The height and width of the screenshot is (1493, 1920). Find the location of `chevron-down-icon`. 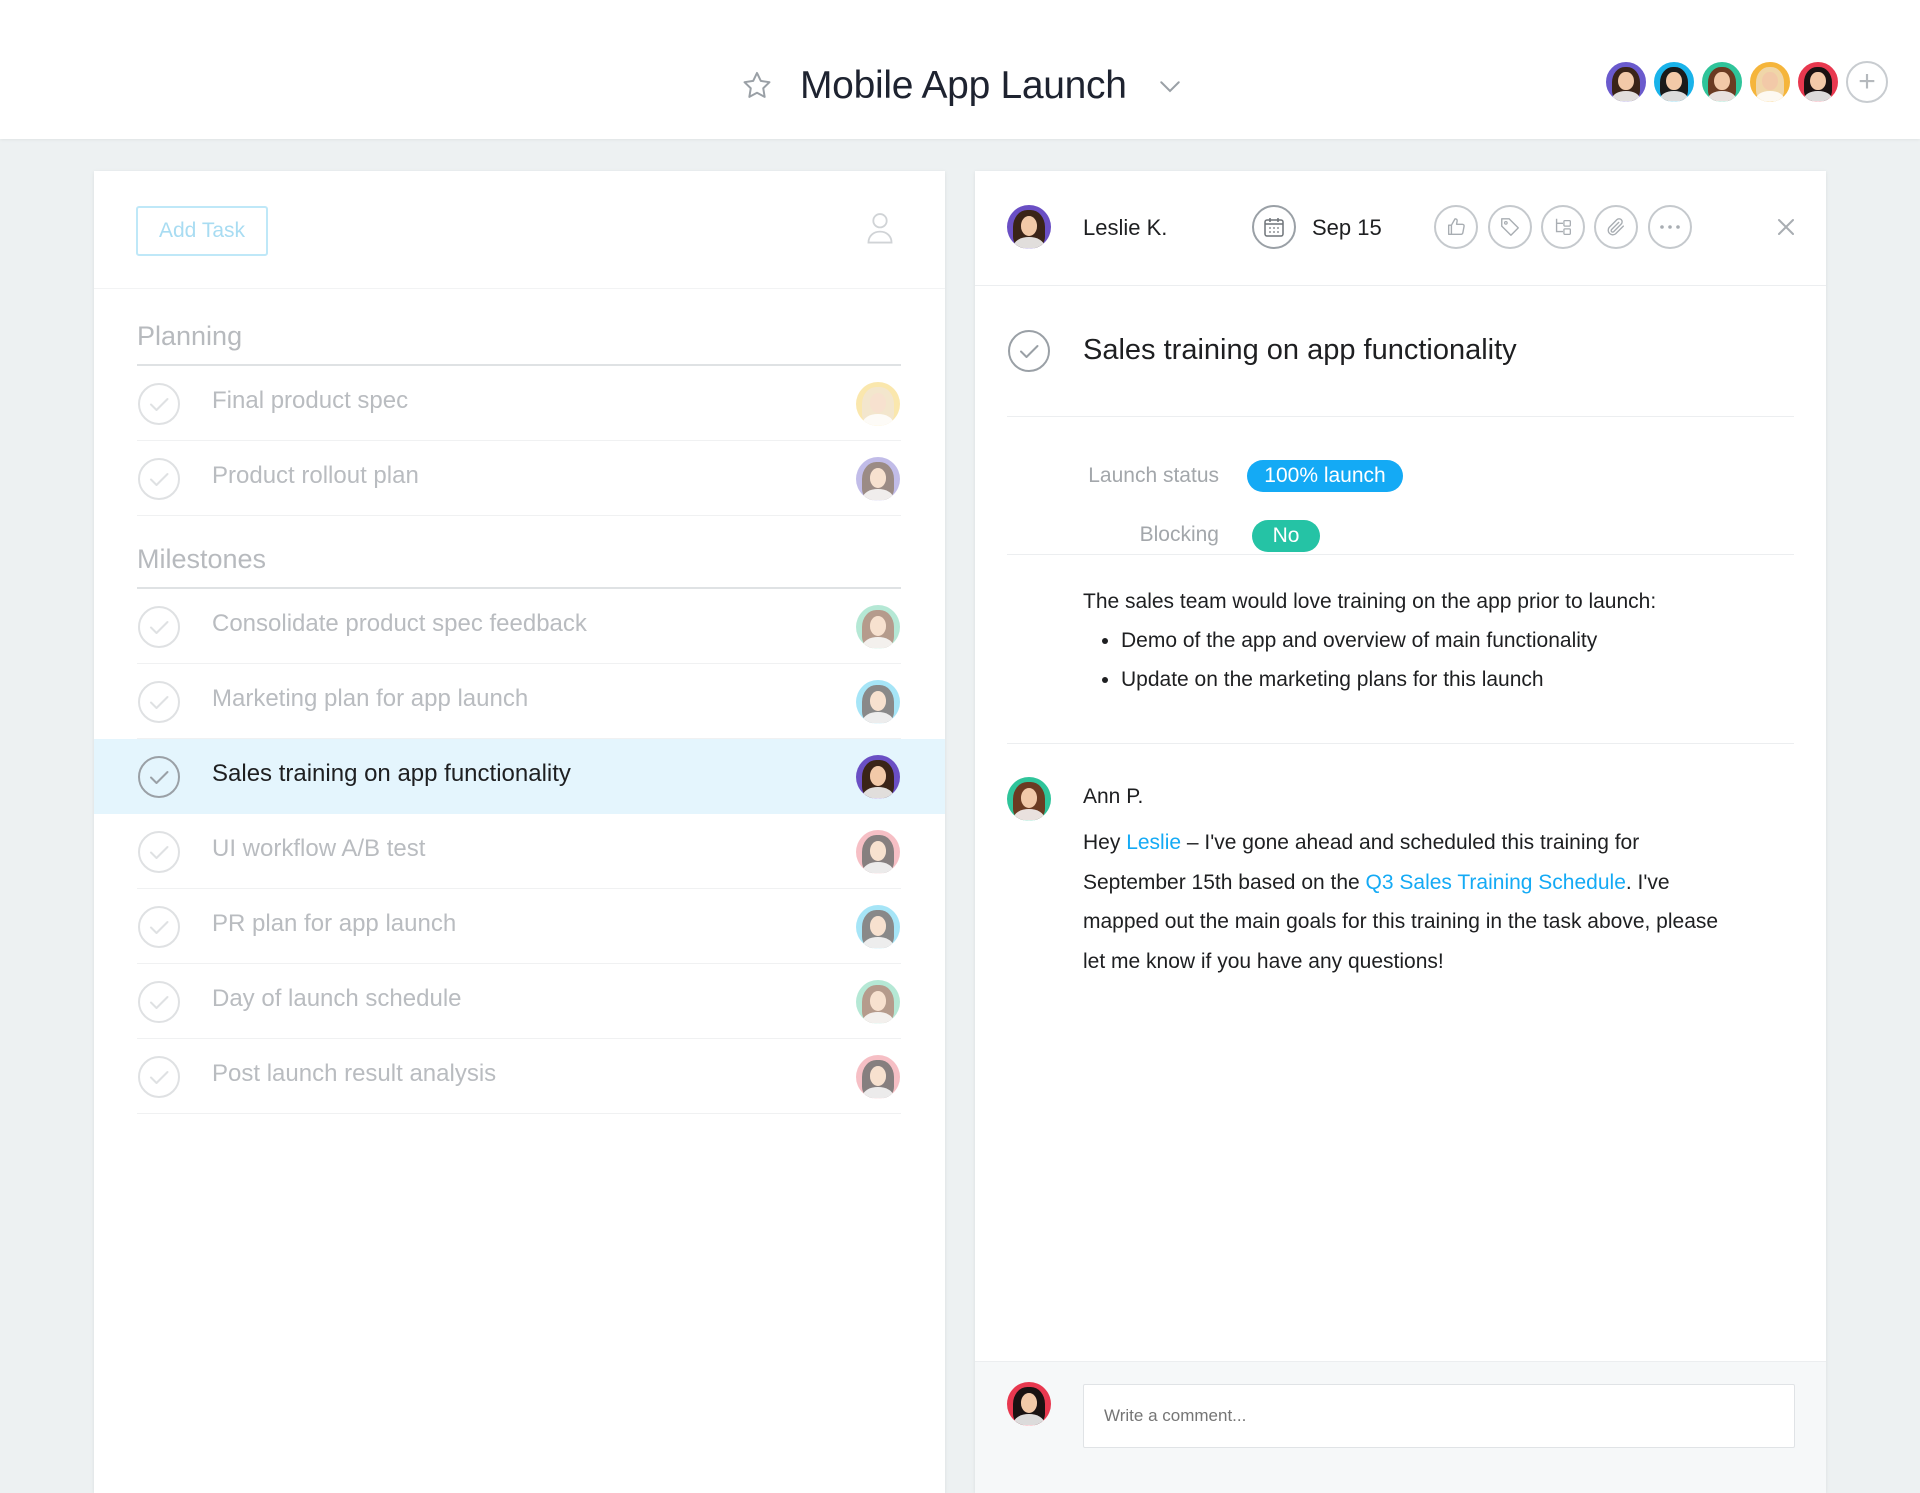

chevron-down-icon is located at coordinates (1170, 86).